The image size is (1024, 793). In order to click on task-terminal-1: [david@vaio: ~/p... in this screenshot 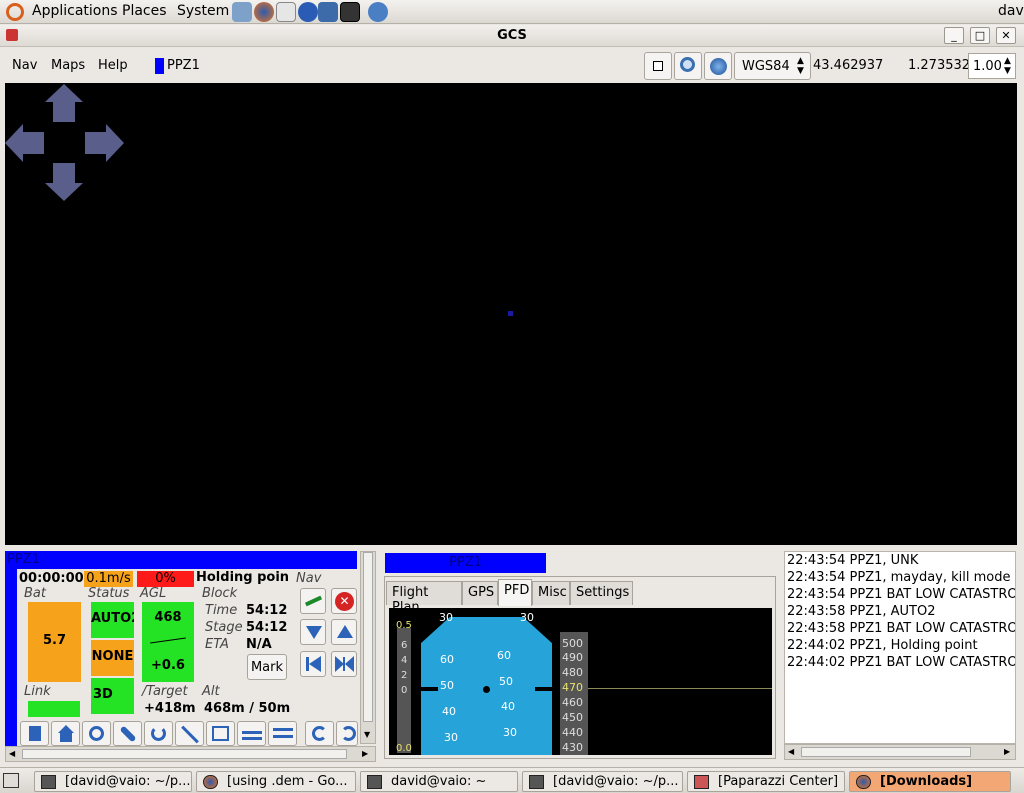, I will do `click(113, 781)`.